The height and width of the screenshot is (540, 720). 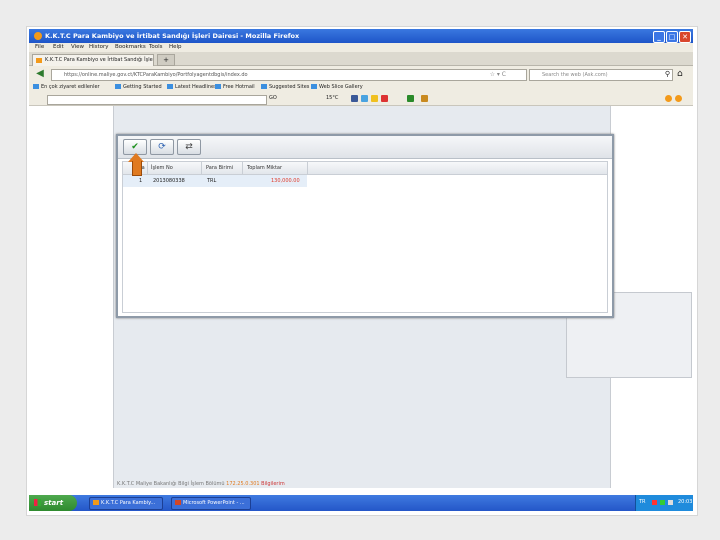 What do you see at coordinates (39, 47) in the screenshot?
I see `menu-file: File` at bounding box center [39, 47].